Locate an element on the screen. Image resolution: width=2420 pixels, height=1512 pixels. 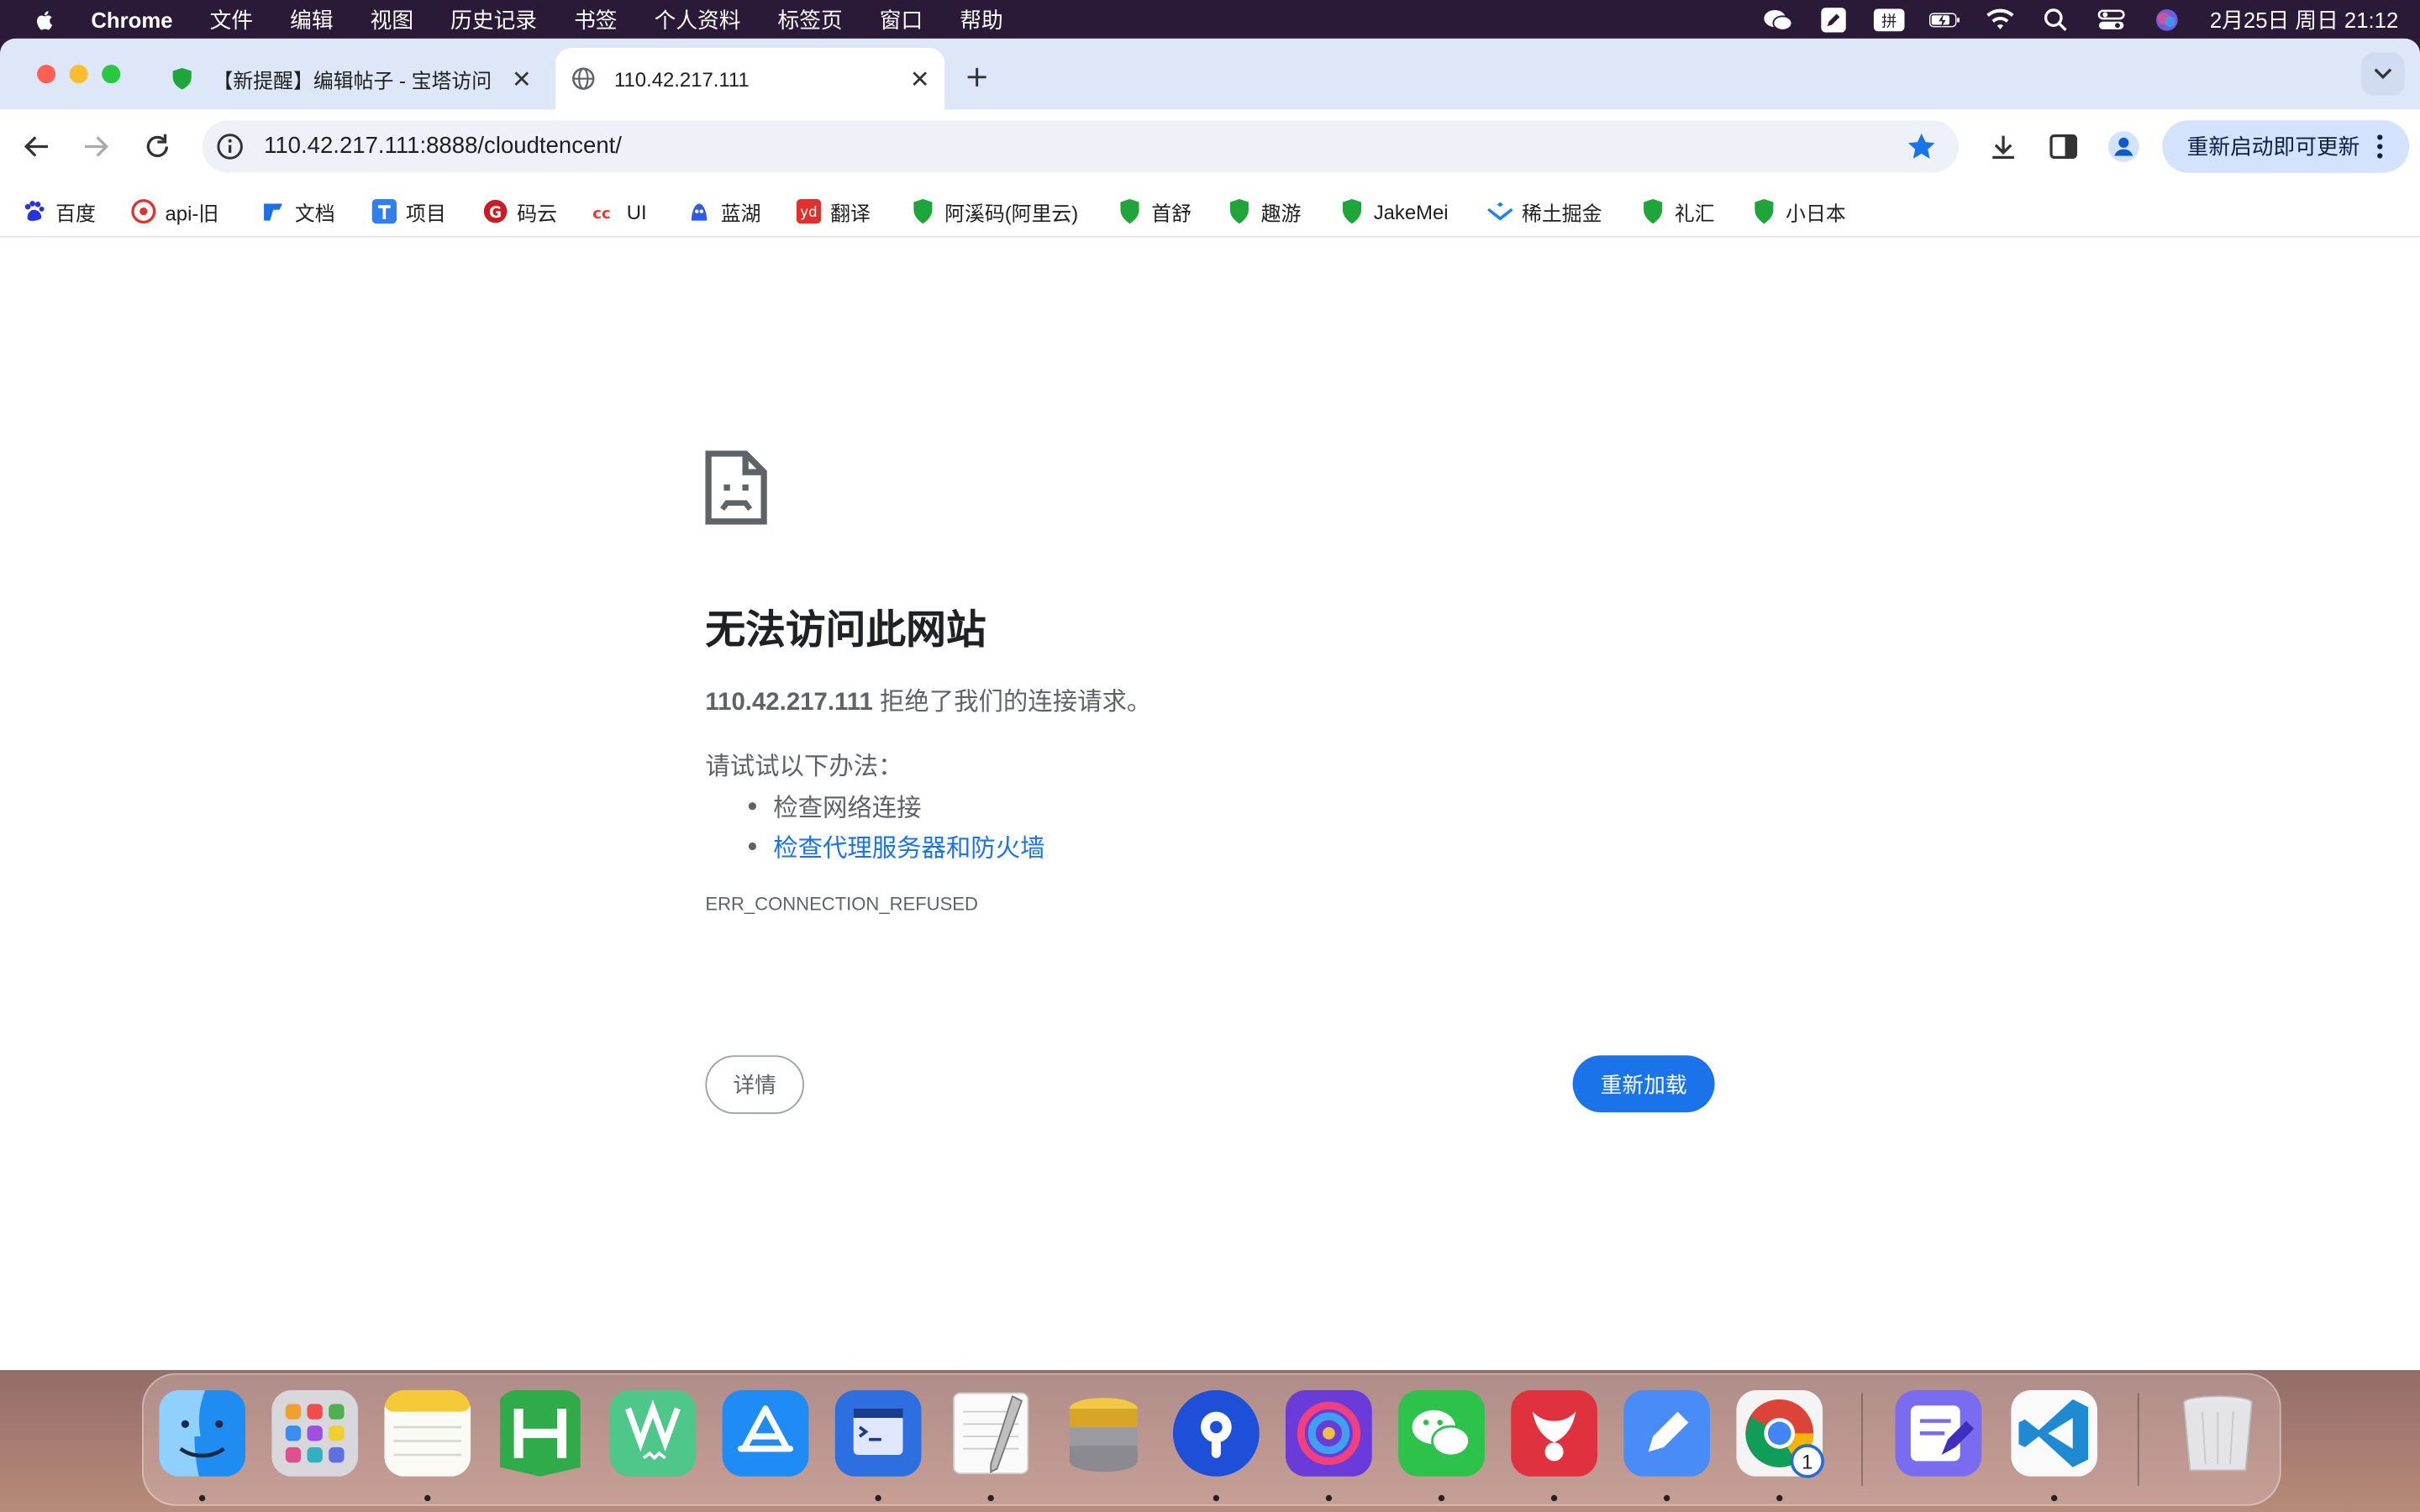
menu-profiles: 个人资料 is located at coordinates (698, 19).